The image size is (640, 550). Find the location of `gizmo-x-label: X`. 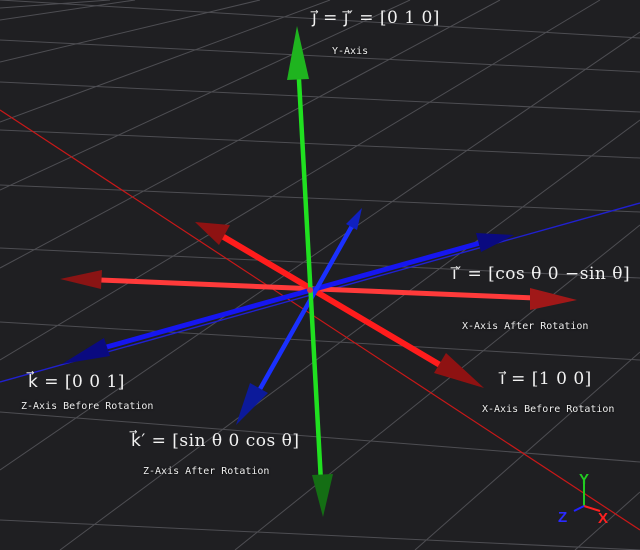

gizmo-x-label: X is located at coordinates (603, 518).